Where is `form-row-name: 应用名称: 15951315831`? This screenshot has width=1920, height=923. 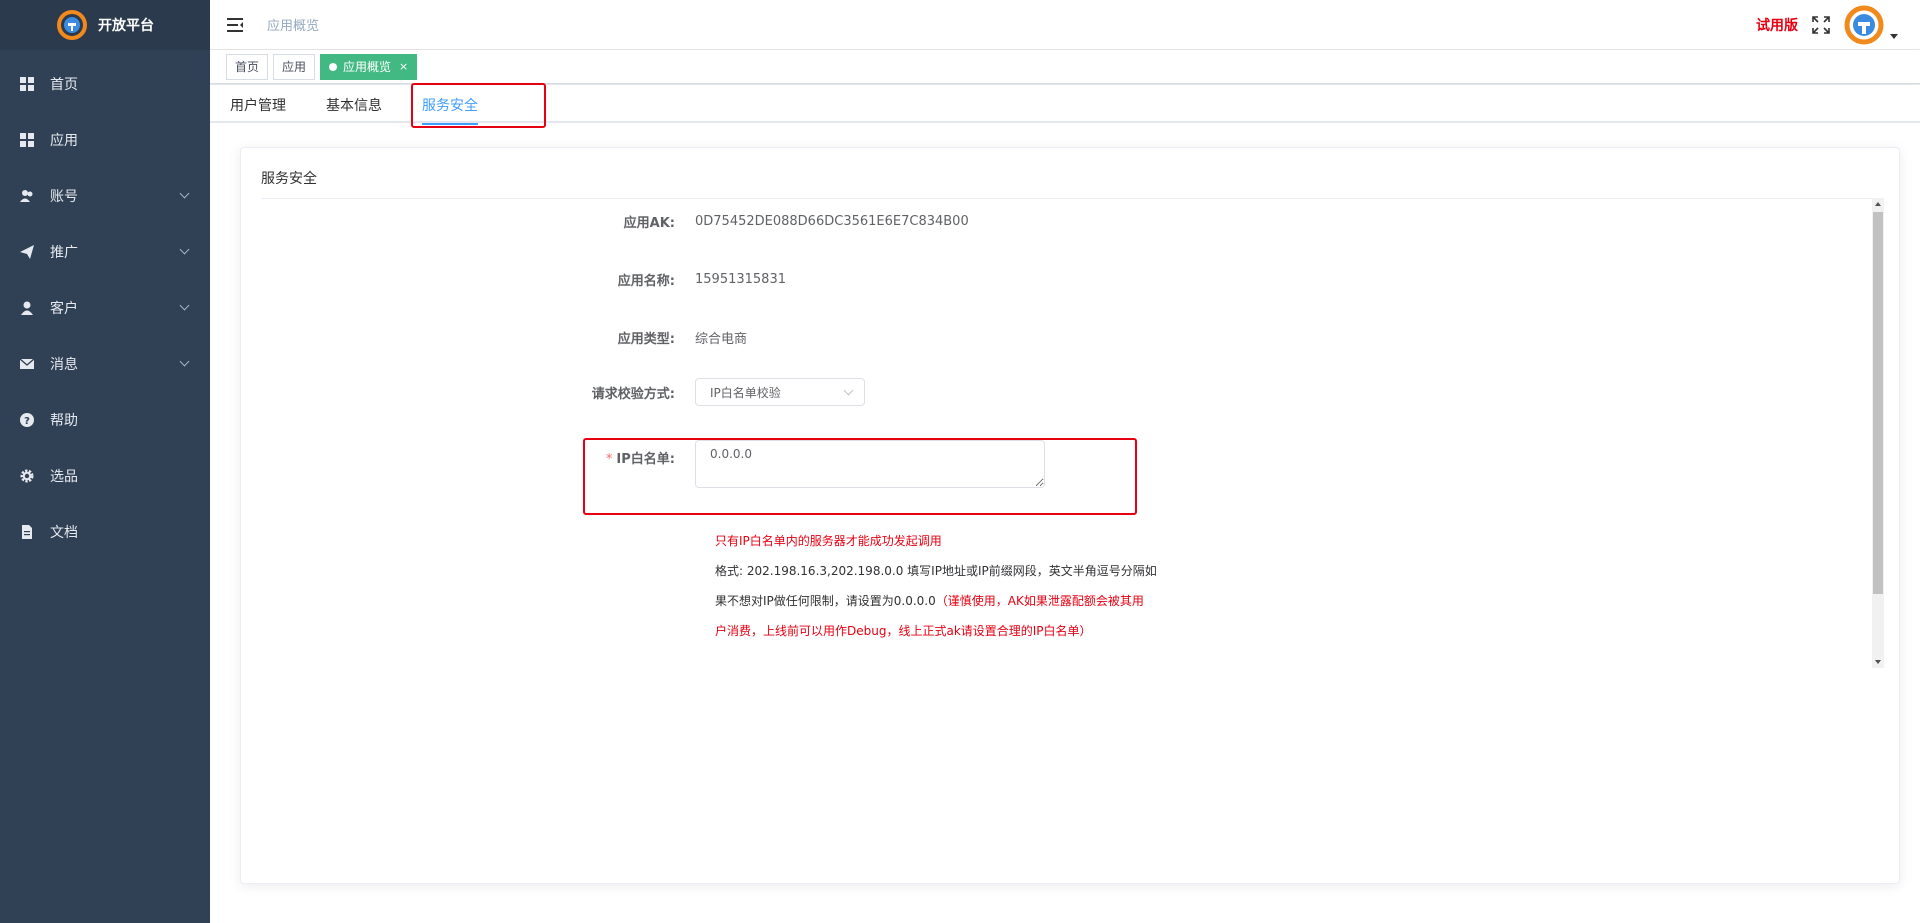
form-row-name: 应用名称: 15951315831 is located at coordinates (526, 279).